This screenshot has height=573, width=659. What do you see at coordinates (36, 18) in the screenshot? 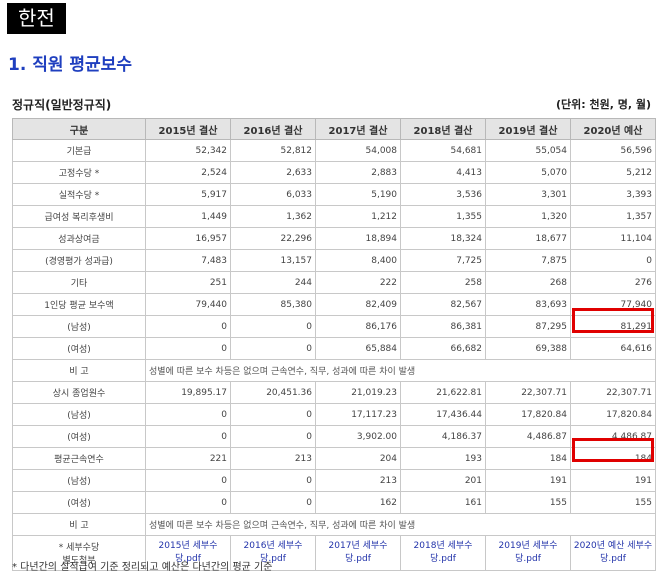
I see `company-name-badge: 한전` at bounding box center [36, 18].